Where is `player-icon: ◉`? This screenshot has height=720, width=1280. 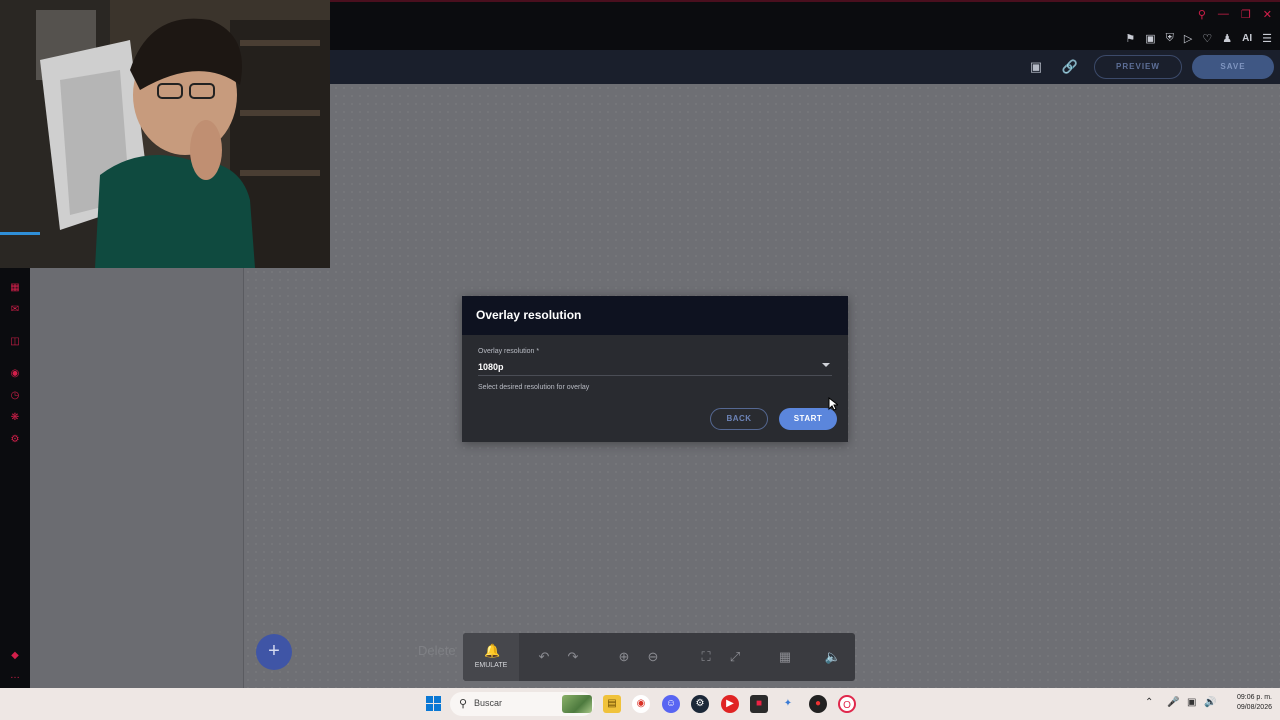
player-icon: ◉ is located at coordinates (15, 374).